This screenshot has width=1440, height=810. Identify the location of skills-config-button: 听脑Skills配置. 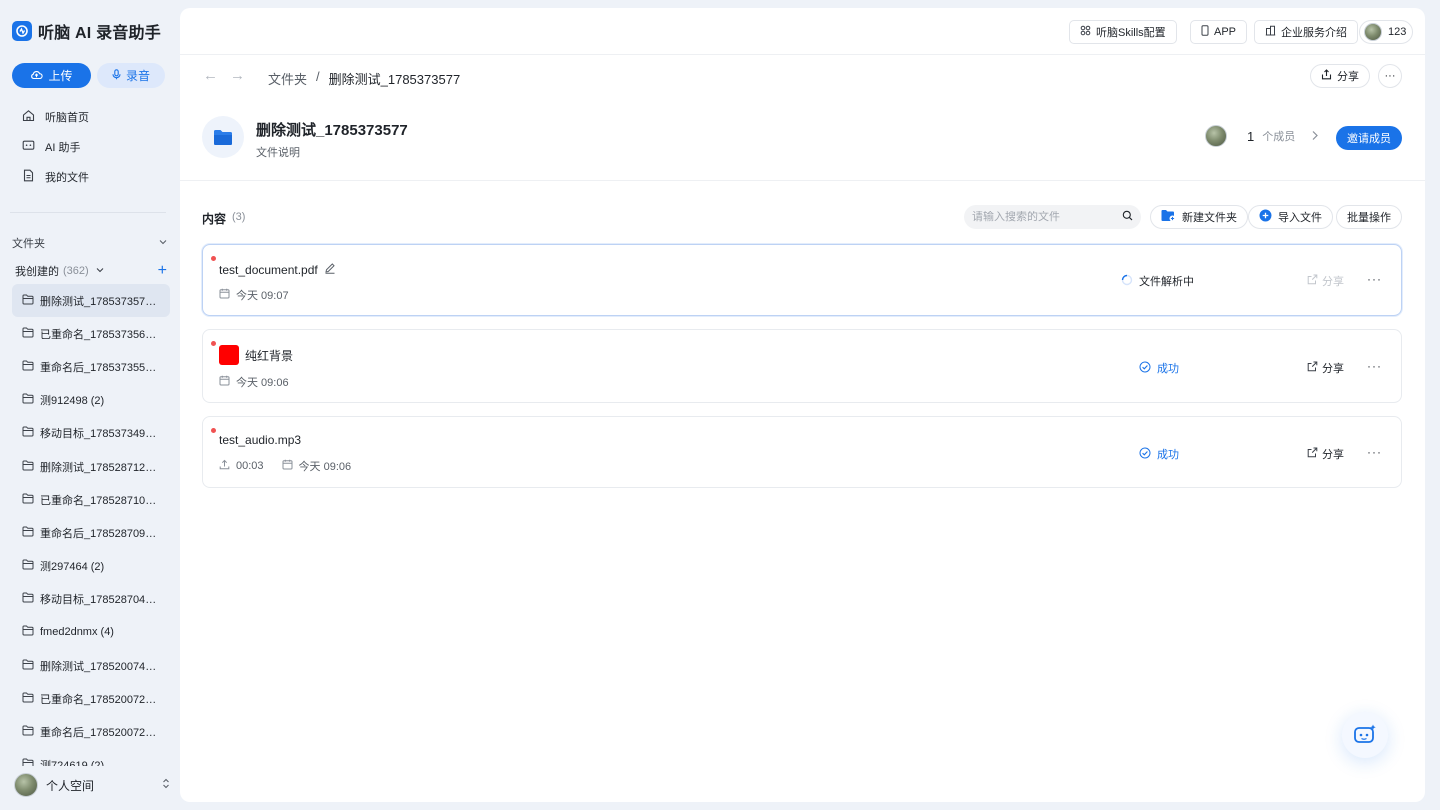
(1123, 32).